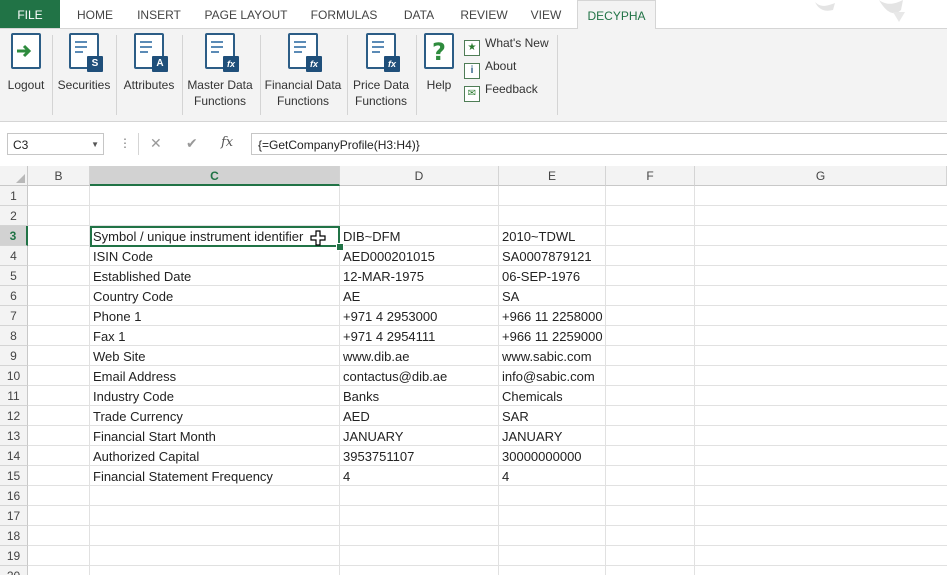 The width and height of the screenshot is (947, 575). I want to click on cell-d5: 12-MAR-1975, so click(419, 276).